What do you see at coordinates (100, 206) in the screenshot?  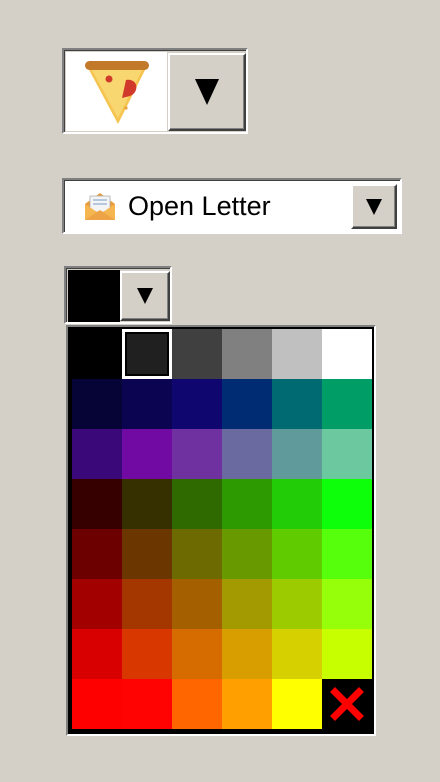 I see `open-envelope-icon` at bounding box center [100, 206].